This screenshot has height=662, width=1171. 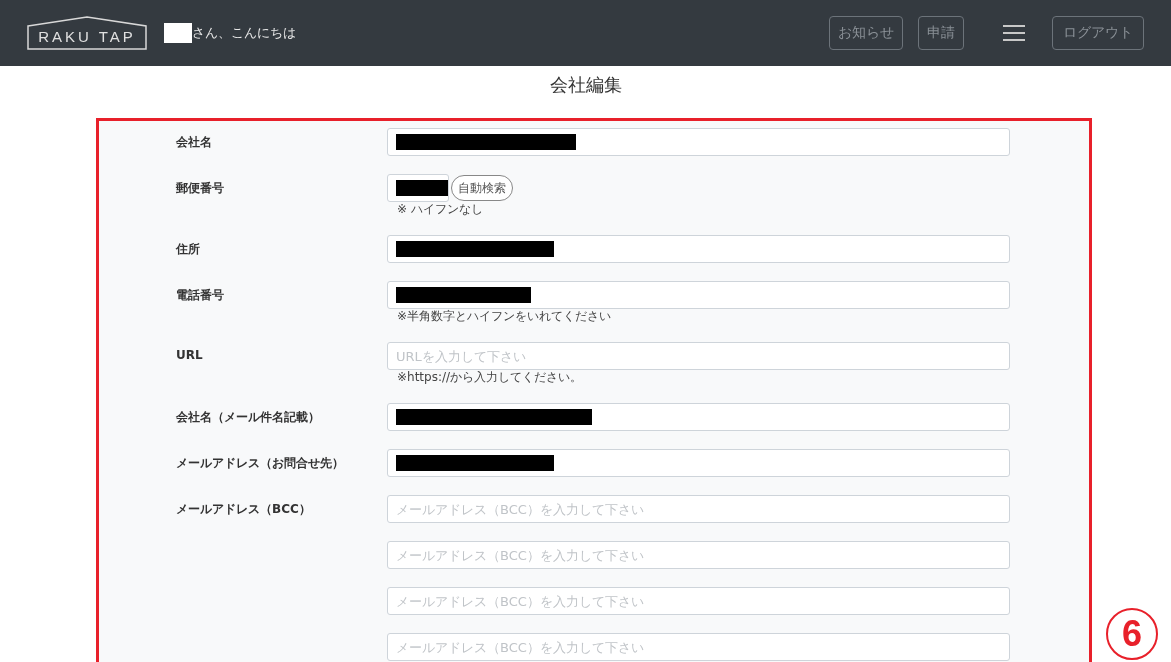 What do you see at coordinates (1014, 33) in the screenshot?
I see `menu-icon` at bounding box center [1014, 33].